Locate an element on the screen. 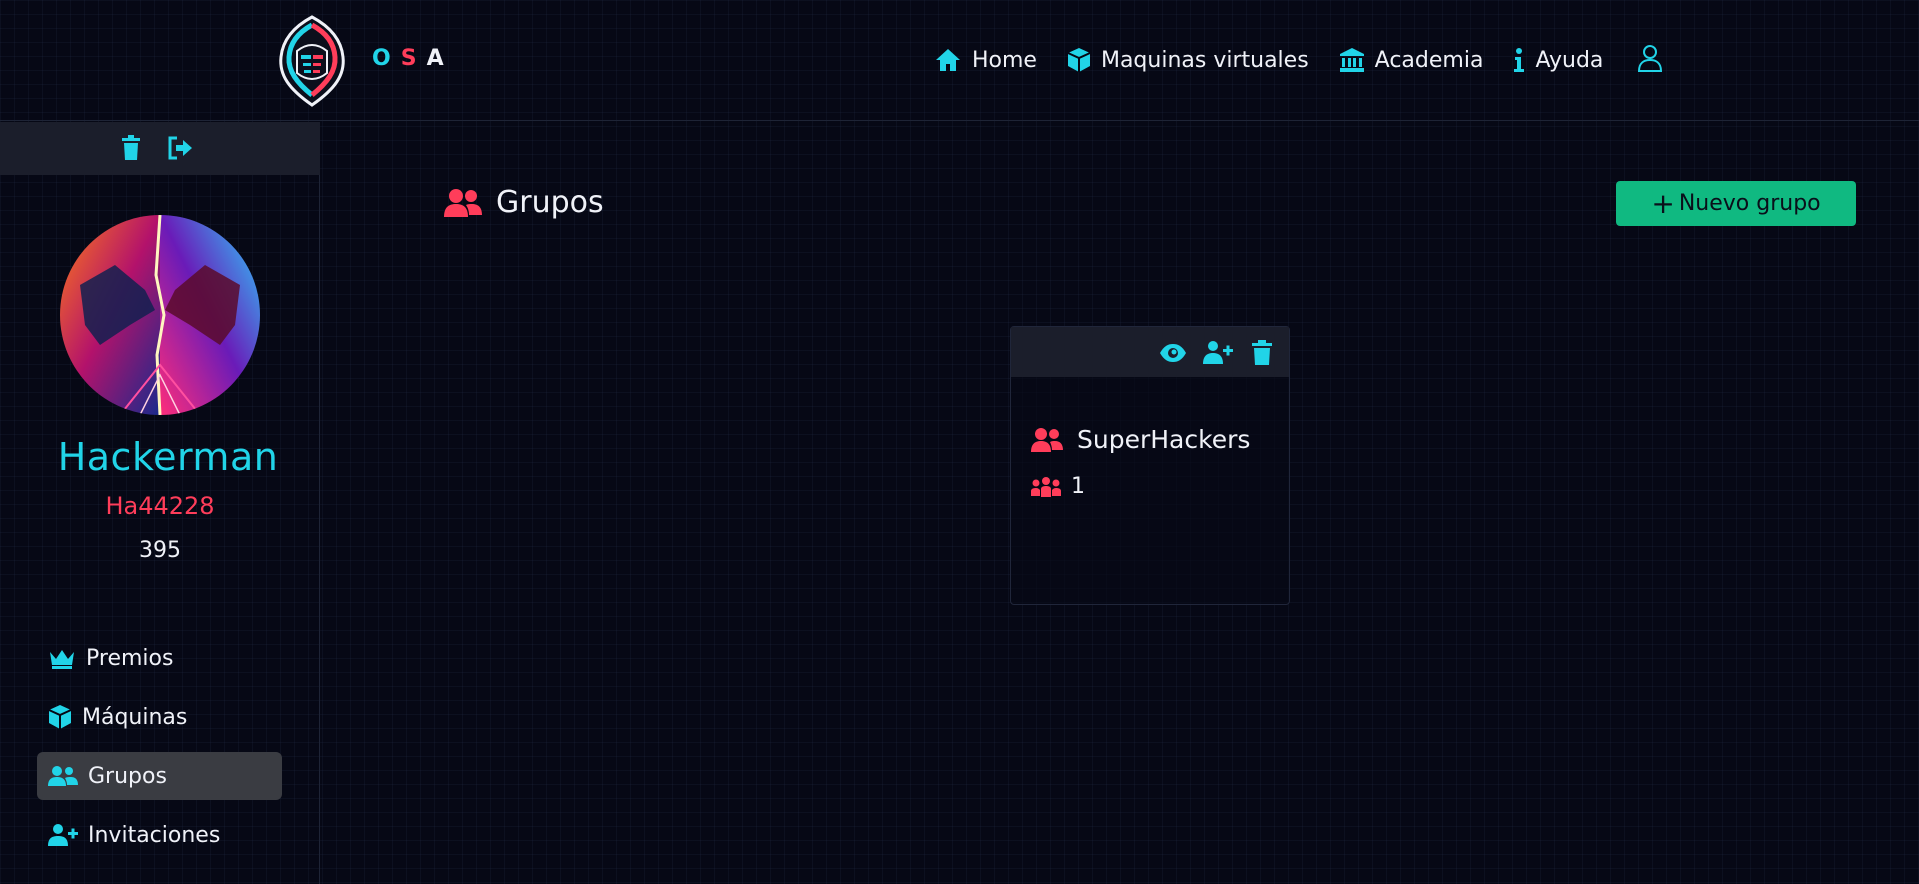 The height and width of the screenshot is (884, 1919). brand-letter-a: A is located at coordinates (440, 58).